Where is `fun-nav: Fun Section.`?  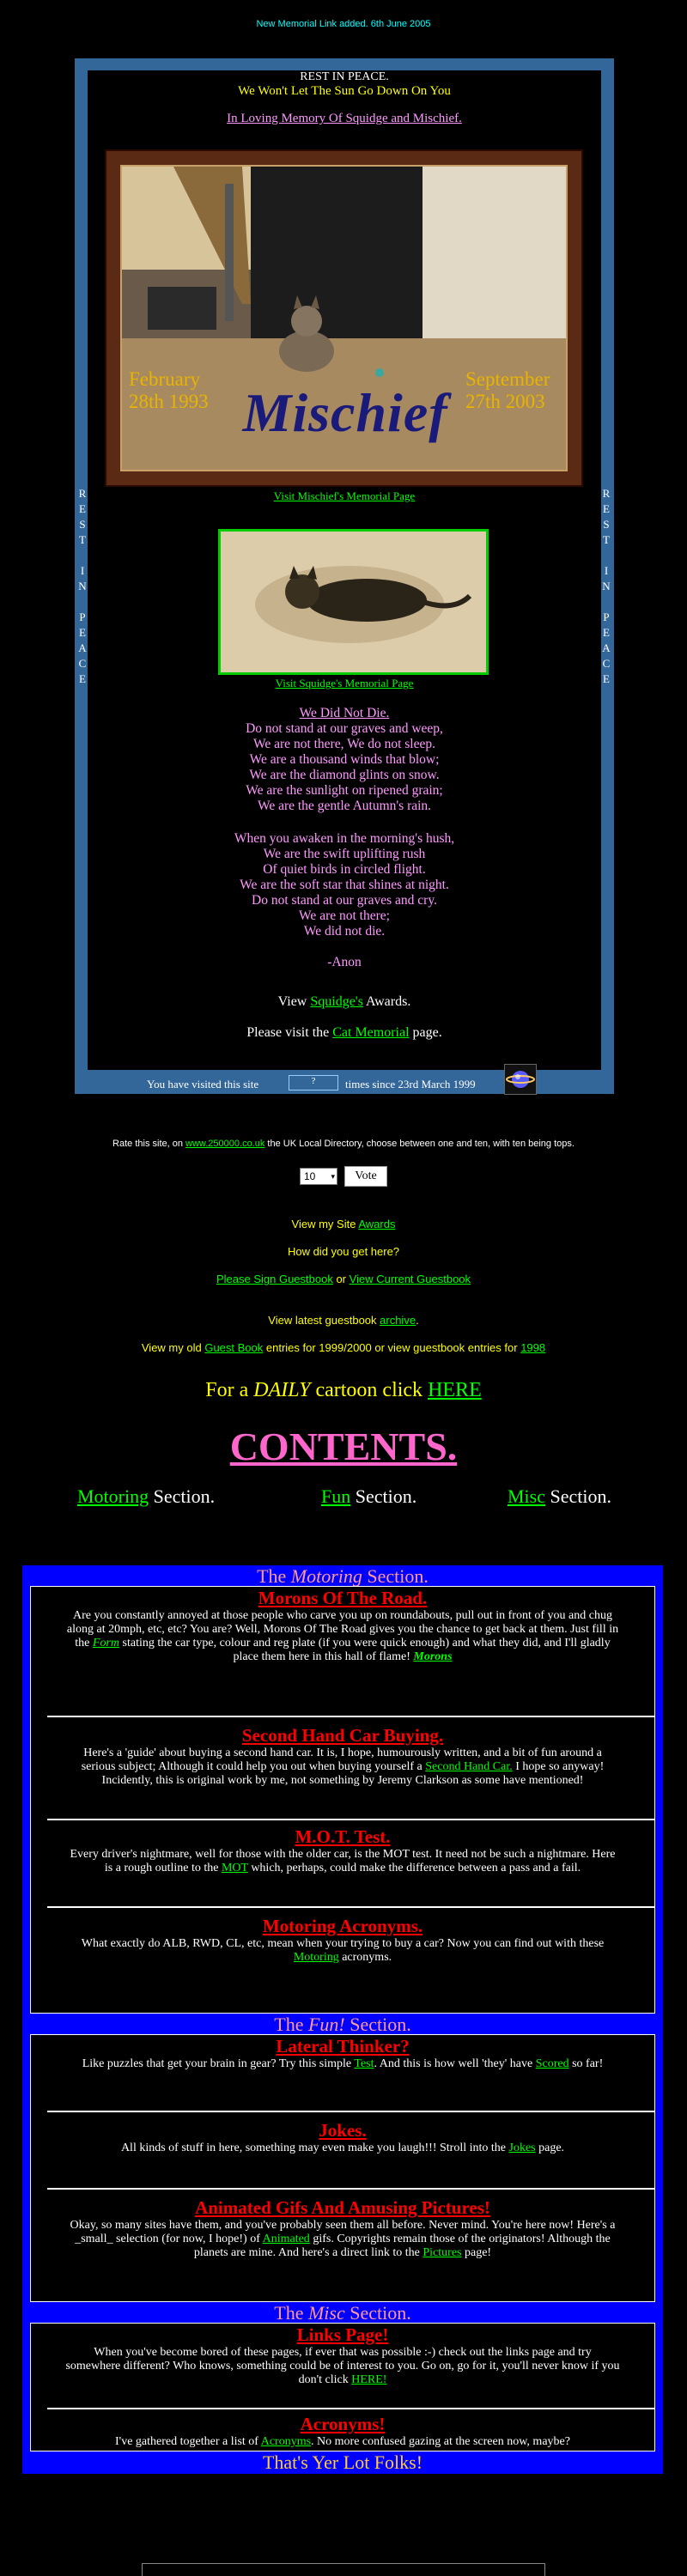
fun-nav: Fun Section. is located at coordinates (368, 1496).